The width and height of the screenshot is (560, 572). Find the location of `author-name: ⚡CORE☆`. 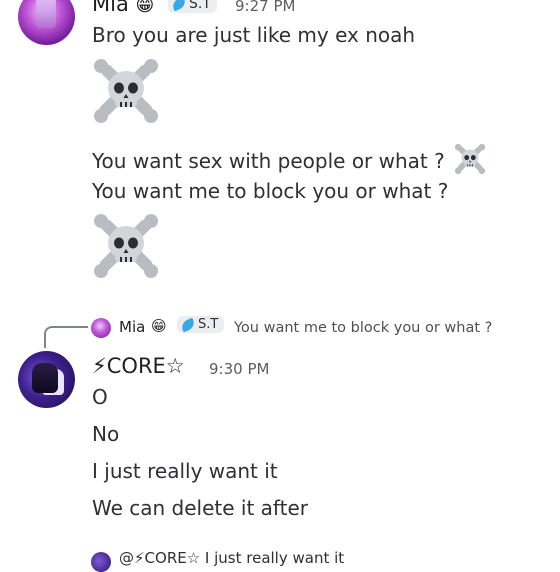

author-name: ⚡CORE☆ is located at coordinates (138, 366).